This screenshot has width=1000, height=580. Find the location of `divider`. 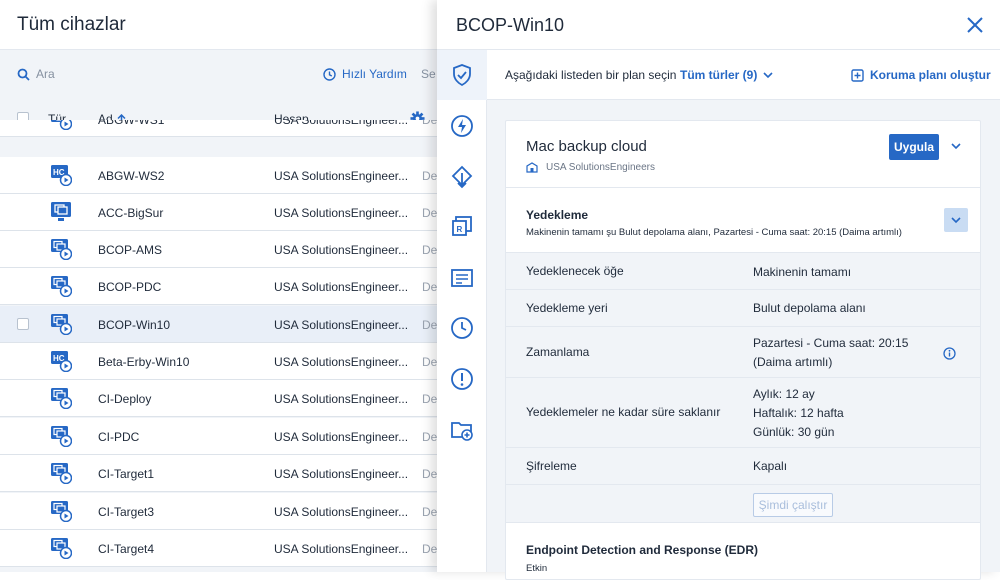

divider is located at coordinates (743, 187).